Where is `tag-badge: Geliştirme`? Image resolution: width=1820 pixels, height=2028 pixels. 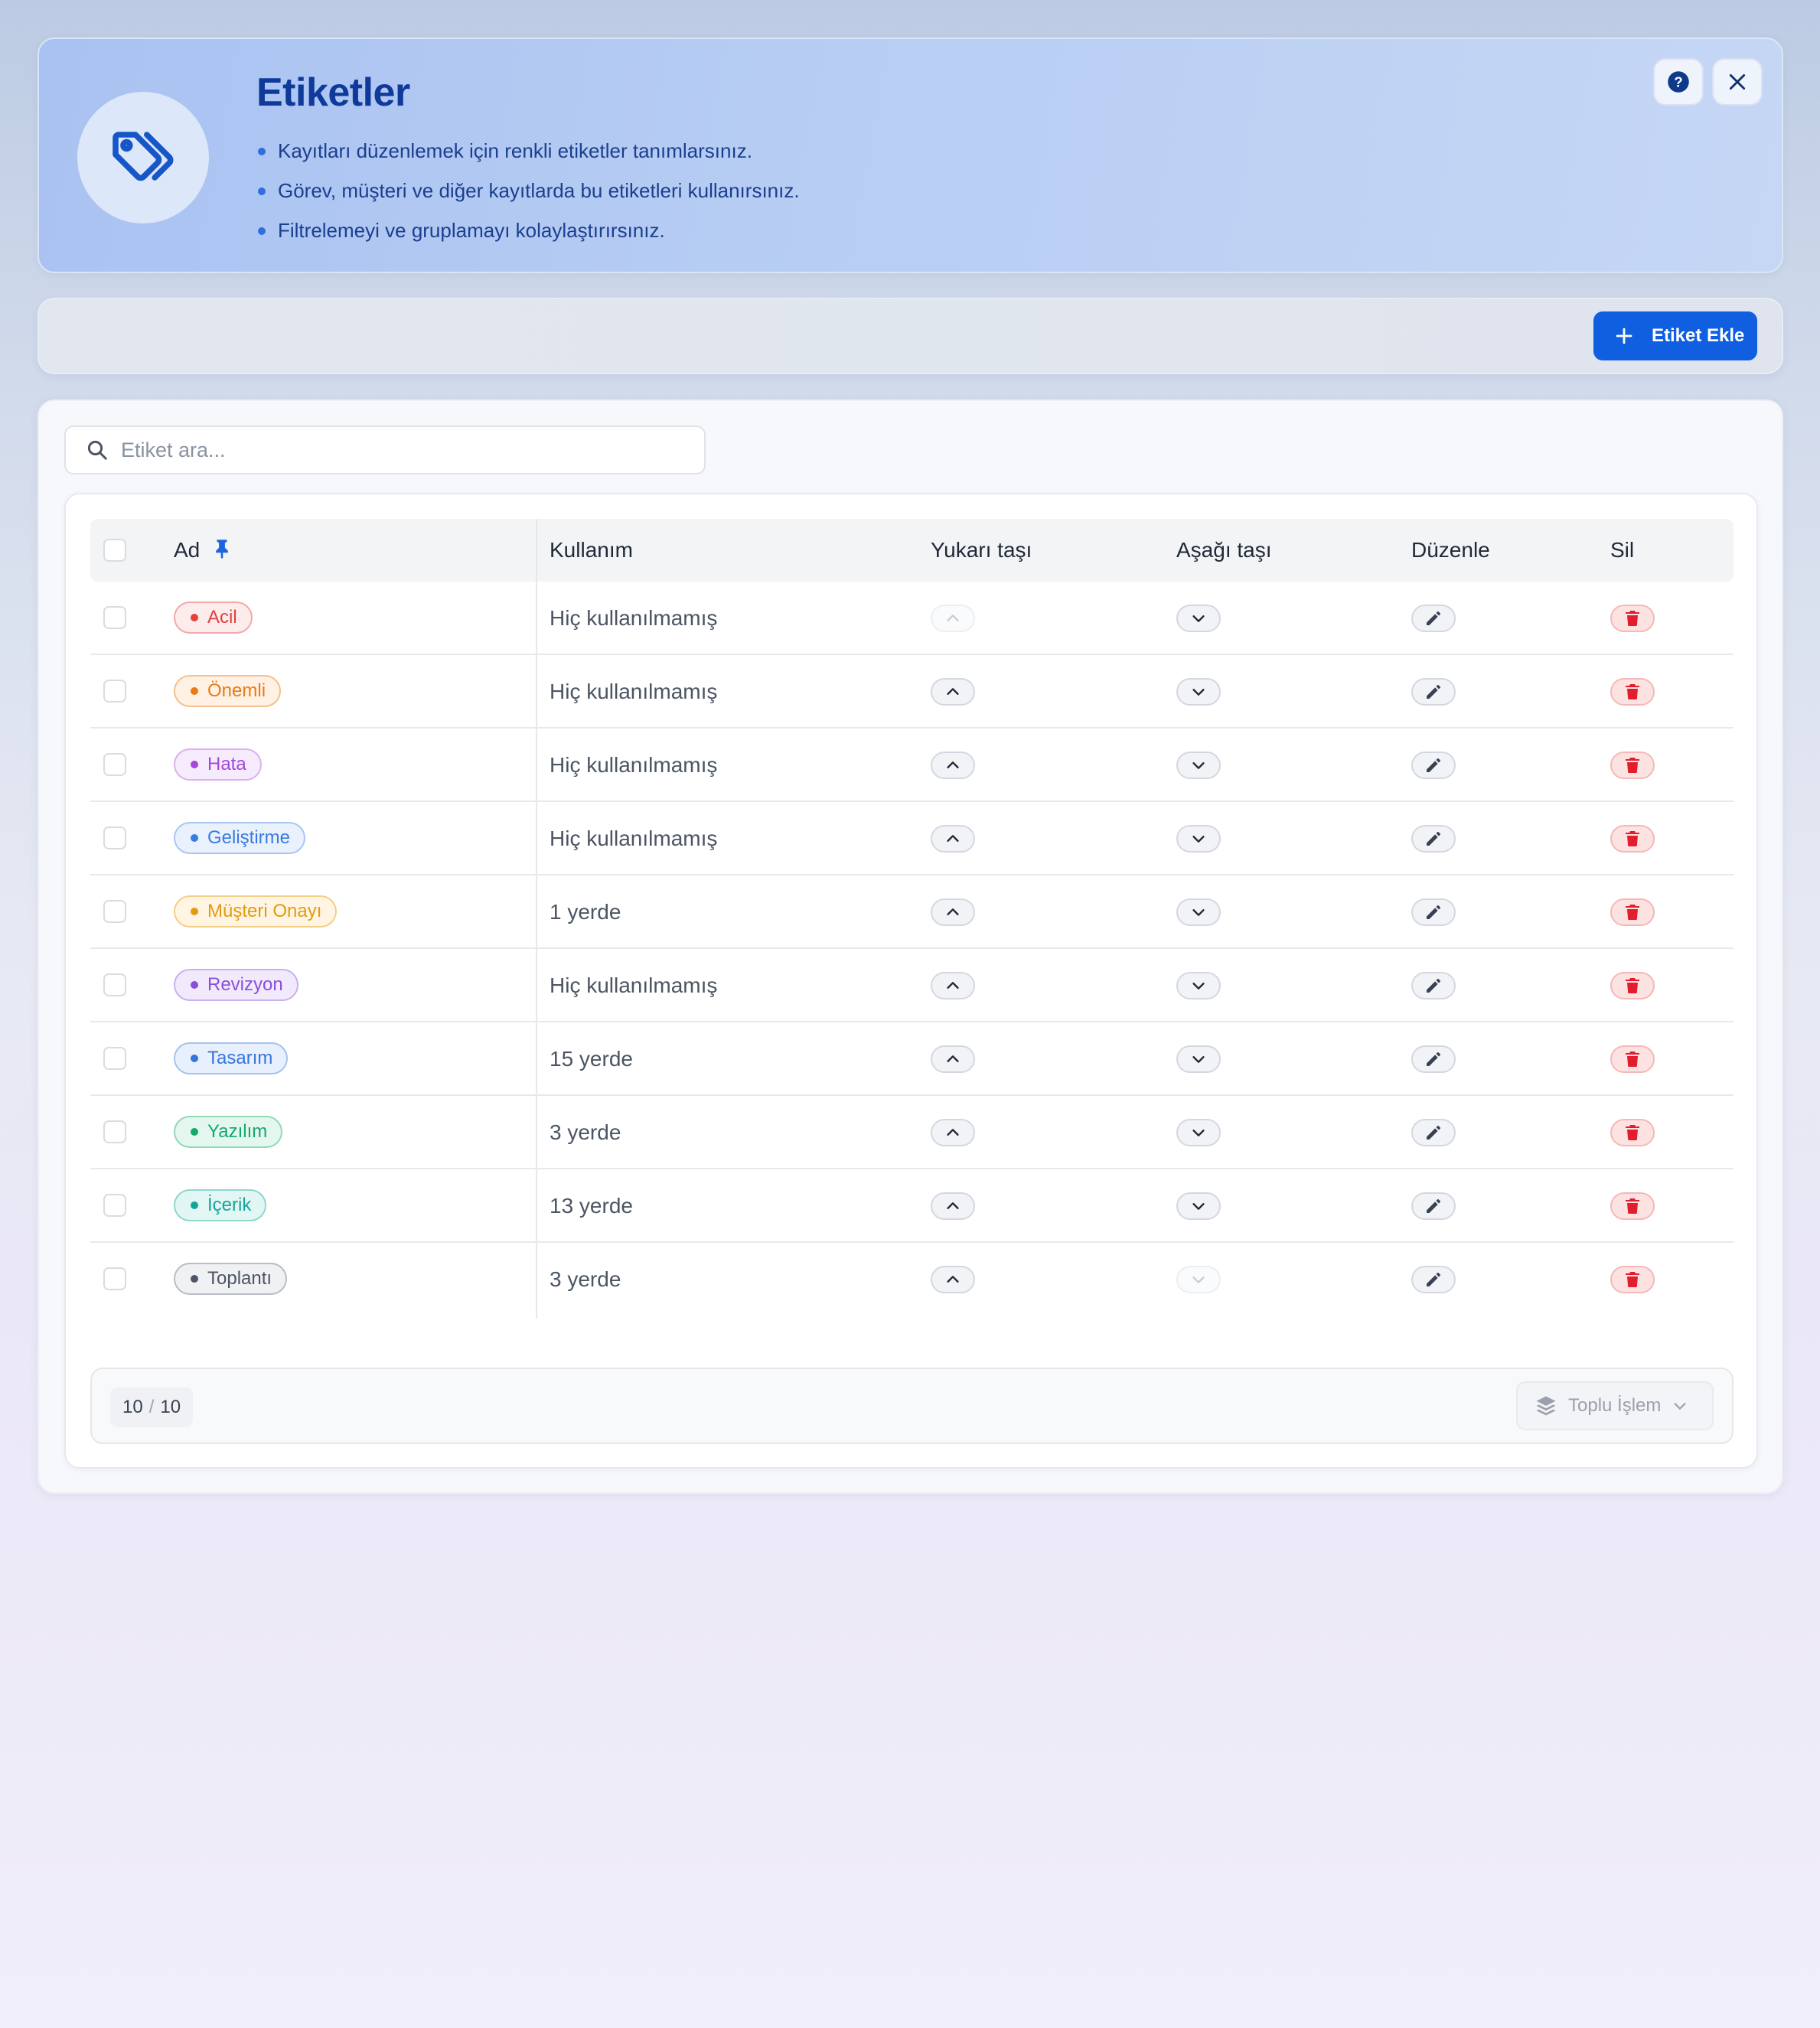 tag-badge: Geliştirme is located at coordinates (240, 838).